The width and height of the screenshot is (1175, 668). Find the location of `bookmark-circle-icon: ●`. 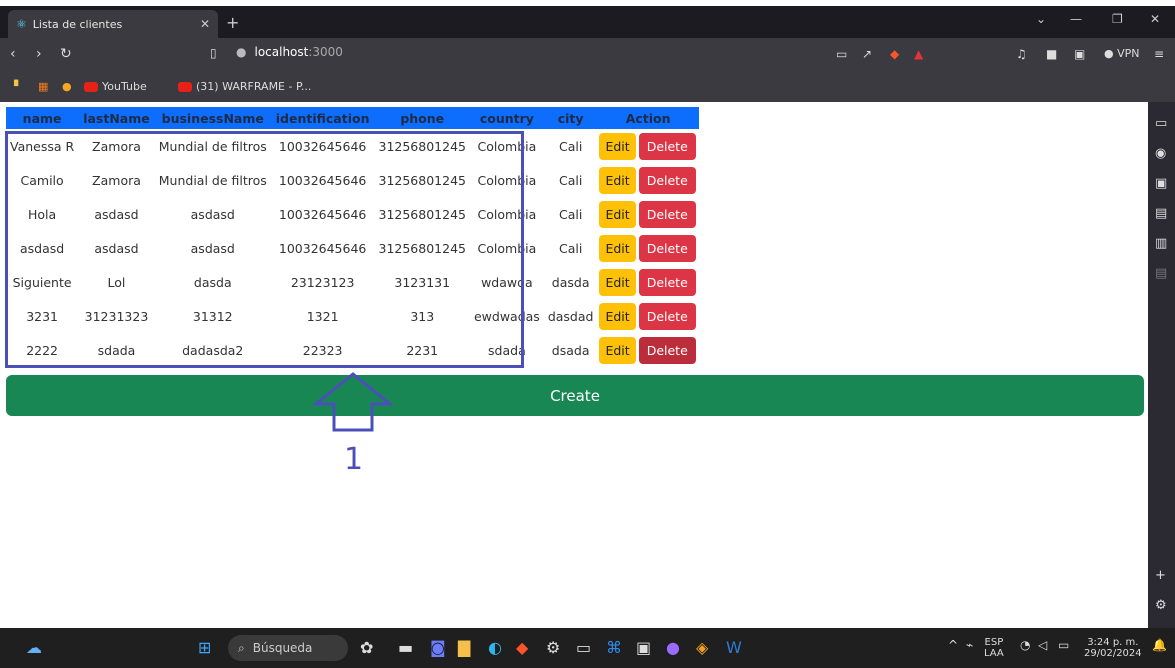

bookmark-circle-icon: ● is located at coordinates (67, 86).